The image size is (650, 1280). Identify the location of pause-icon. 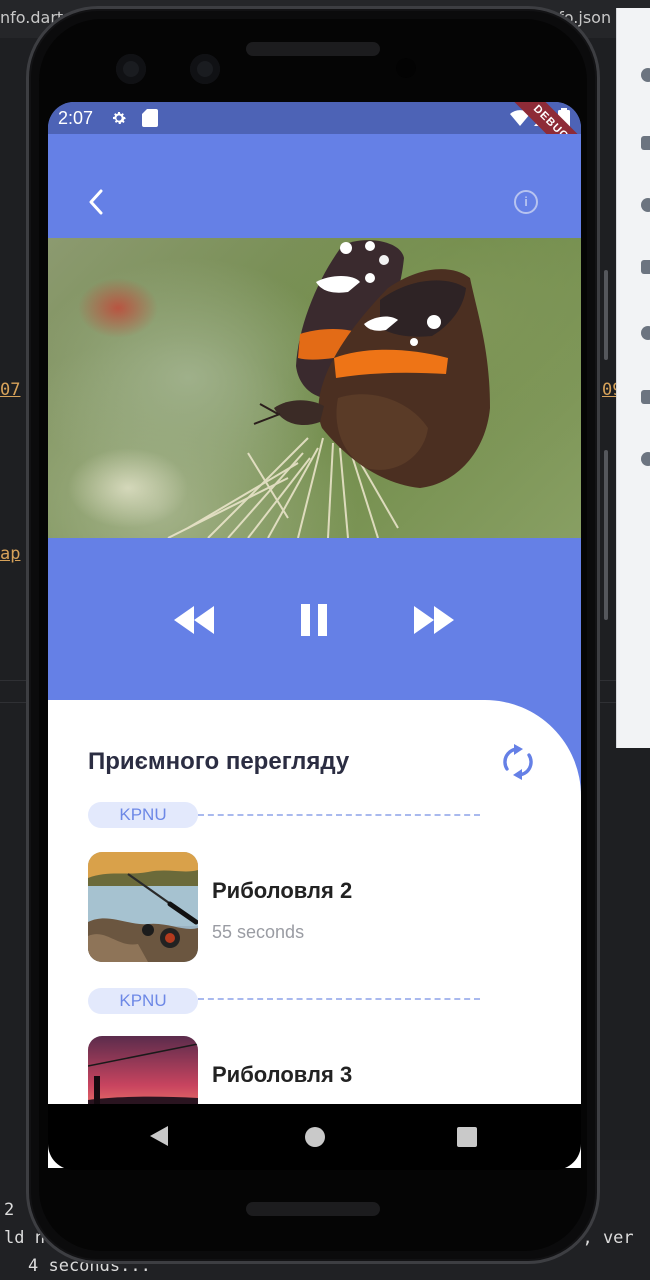
(314, 620).